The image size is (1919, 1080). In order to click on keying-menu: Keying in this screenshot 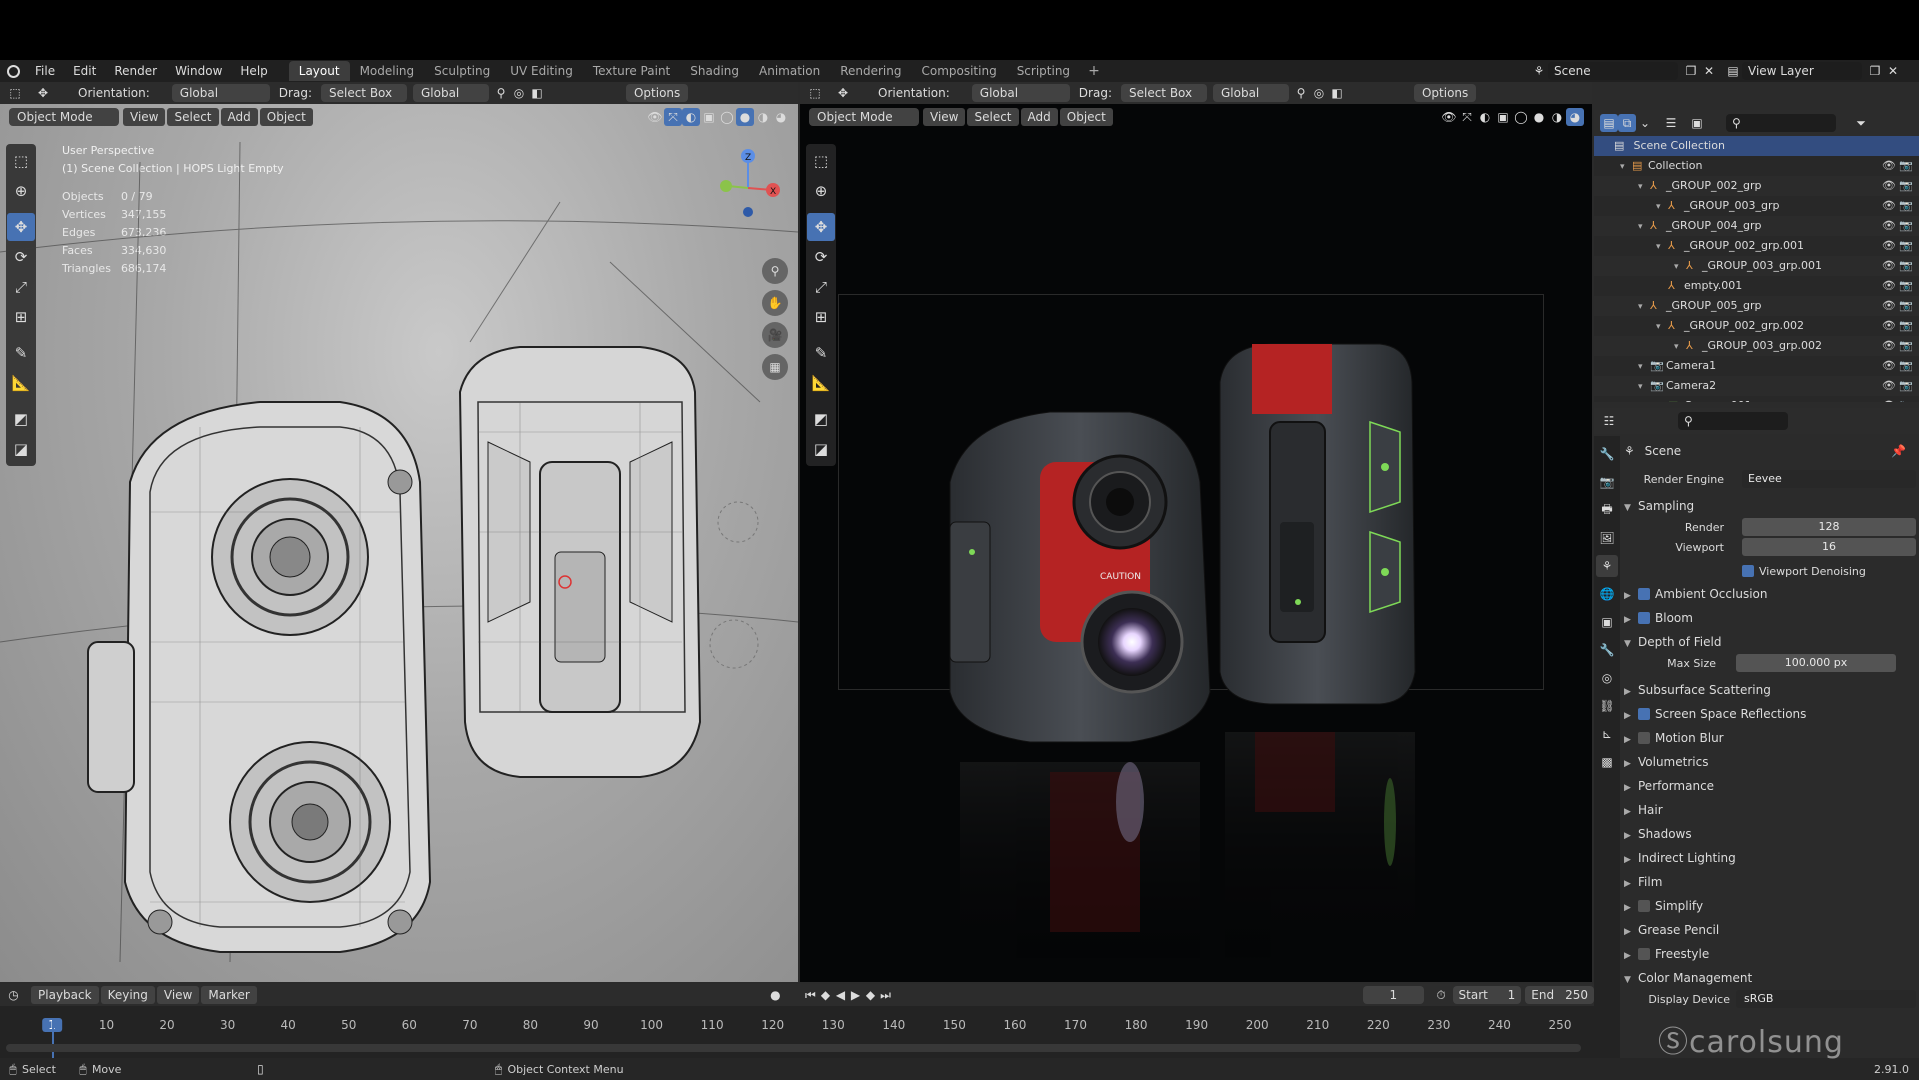, I will do `click(127, 995)`.